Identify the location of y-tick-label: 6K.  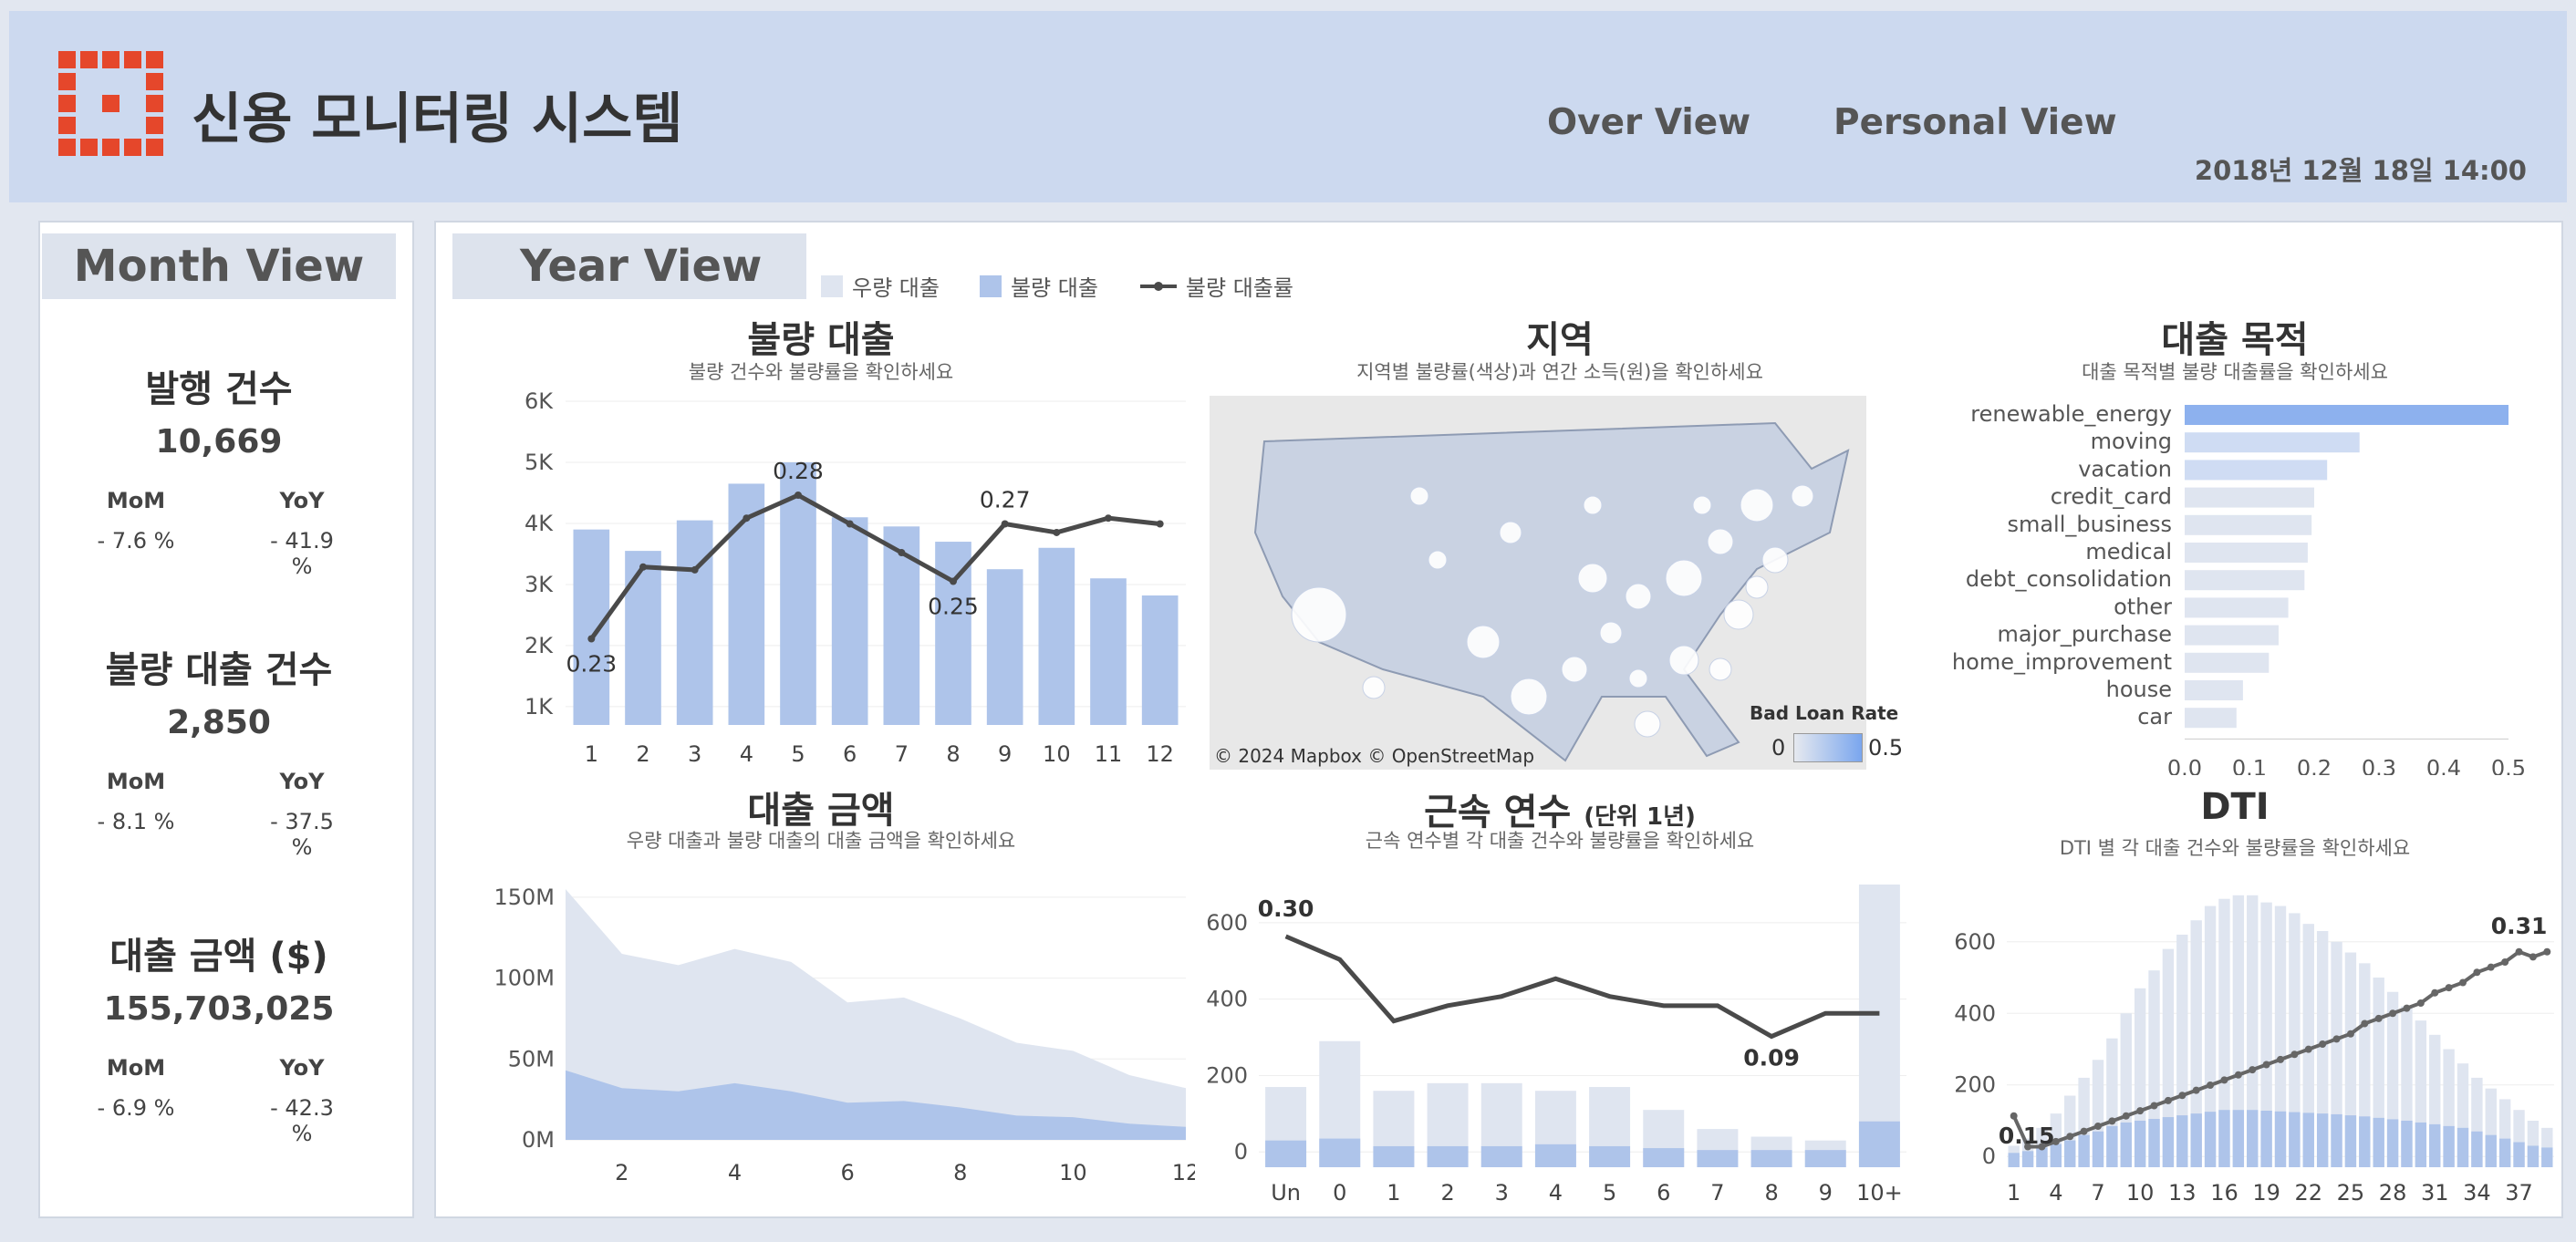
(539, 403).